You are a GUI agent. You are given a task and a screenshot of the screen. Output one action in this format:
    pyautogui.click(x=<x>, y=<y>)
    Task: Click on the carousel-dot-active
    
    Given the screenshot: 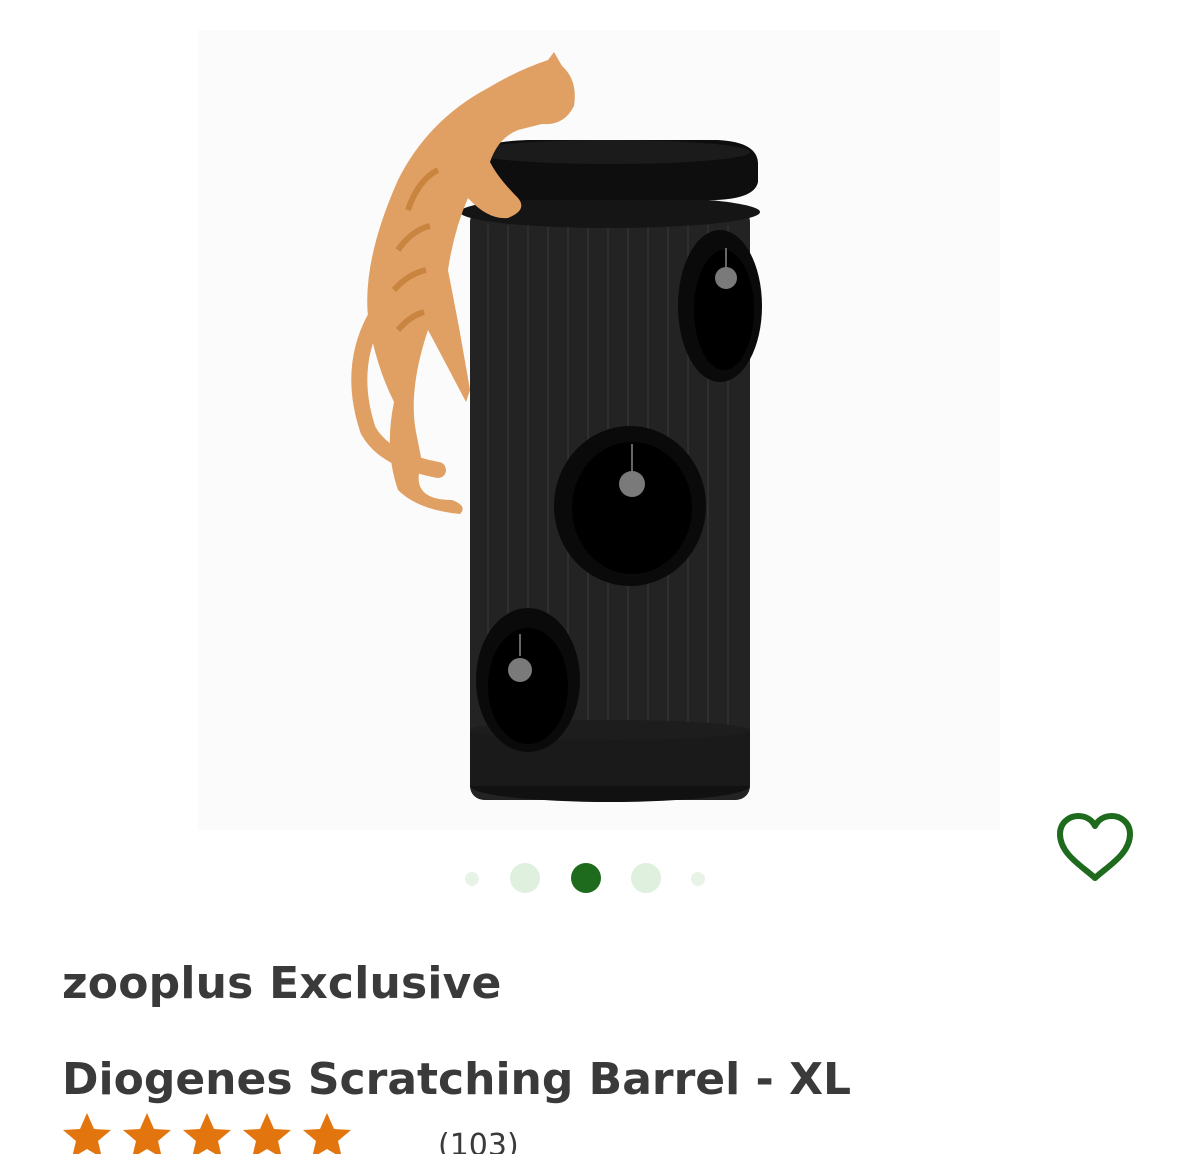 What is the action you would take?
    pyautogui.click(x=586, y=878)
    